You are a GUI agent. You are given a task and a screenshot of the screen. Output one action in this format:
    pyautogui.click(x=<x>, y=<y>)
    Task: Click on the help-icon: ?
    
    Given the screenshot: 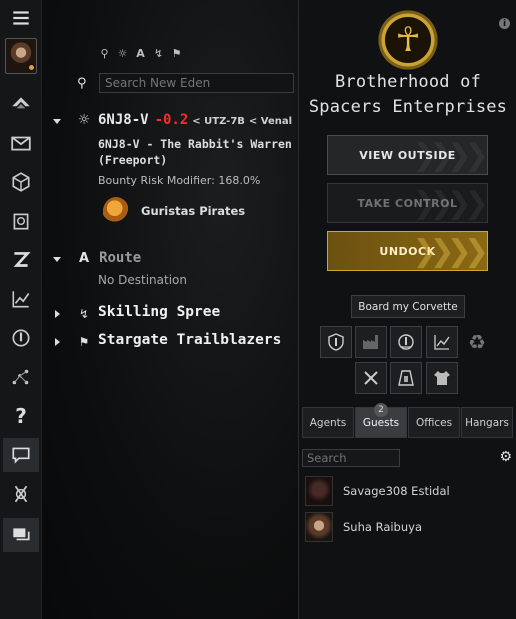 What is the action you would take?
    pyautogui.click(x=21, y=416)
    